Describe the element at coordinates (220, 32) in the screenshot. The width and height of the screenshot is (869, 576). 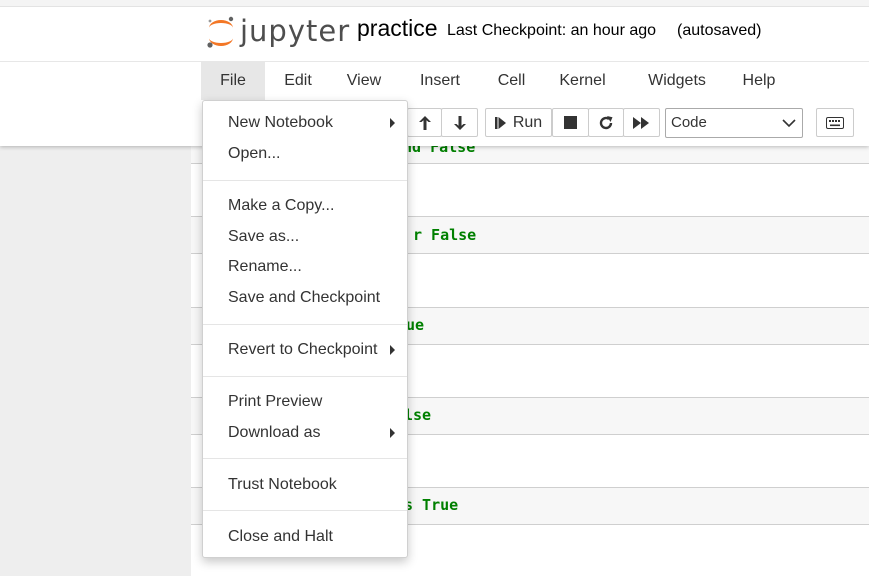
I see `jupyter-logo-icon` at that location.